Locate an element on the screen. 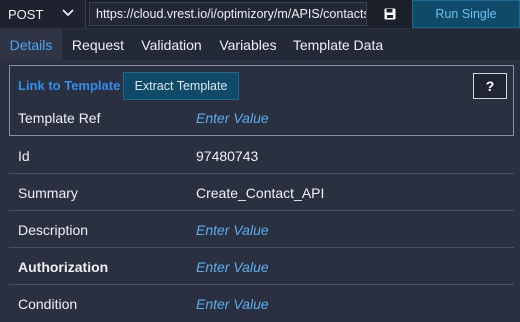  tab-variables: Variables is located at coordinates (248, 44).